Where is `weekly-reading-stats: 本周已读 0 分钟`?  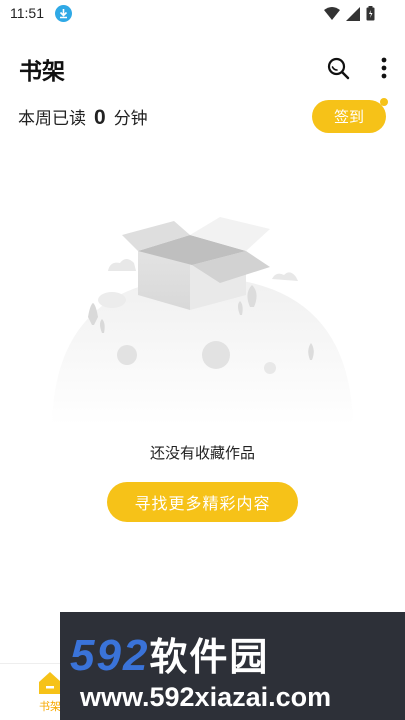 weekly-reading-stats: 本周已读 0 分钟 is located at coordinates (83, 117).